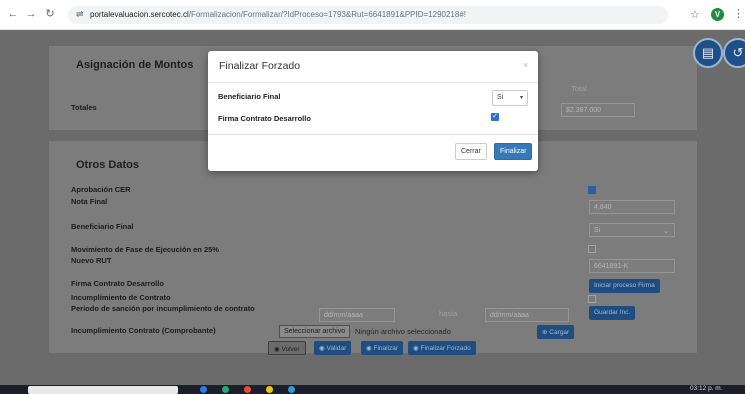  I want to click on validar-button: ◉ Validar, so click(333, 348).